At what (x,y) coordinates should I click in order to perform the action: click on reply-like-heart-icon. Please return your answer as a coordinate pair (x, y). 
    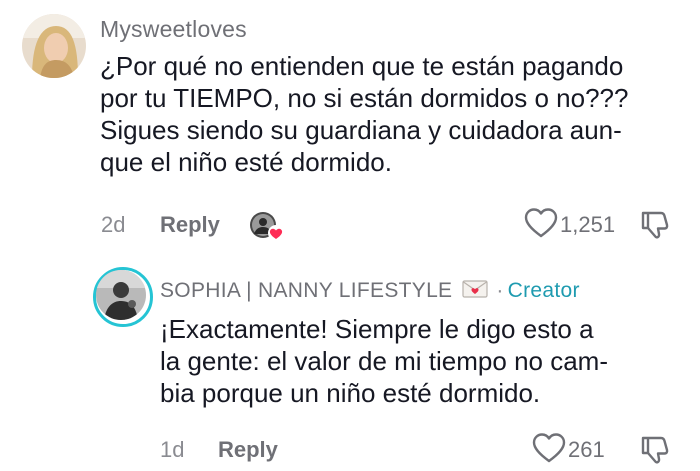
    Looking at the image, I should click on (549, 448).